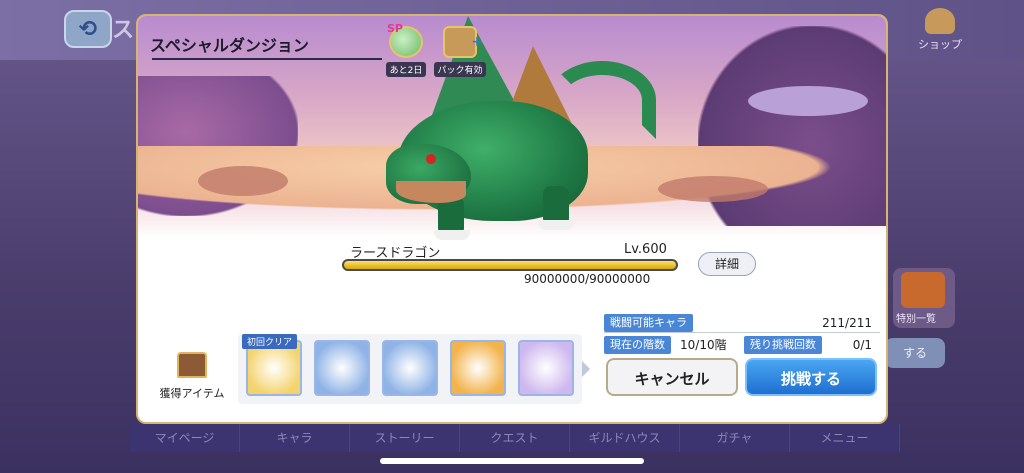 This screenshot has width=1024, height=473. Describe the element at coordinates (916, 319) in the screenshot. I see `side-panel-label: 特別一覧` at that location.